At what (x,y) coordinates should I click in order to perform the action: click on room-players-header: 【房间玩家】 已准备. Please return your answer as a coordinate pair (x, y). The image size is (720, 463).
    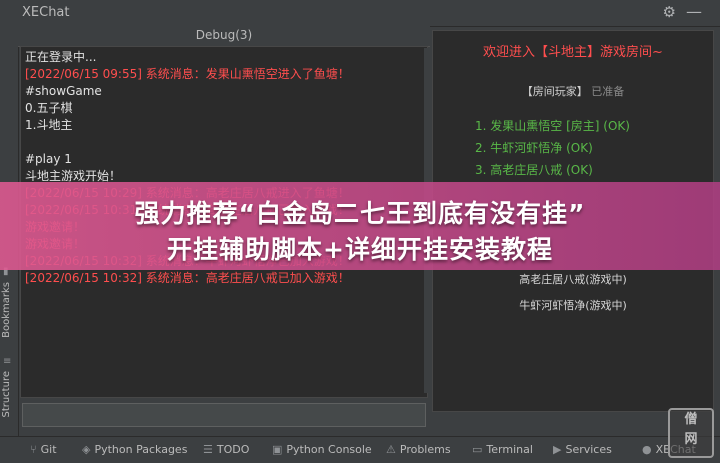
    Looking at the image, I should click on (573, 91).